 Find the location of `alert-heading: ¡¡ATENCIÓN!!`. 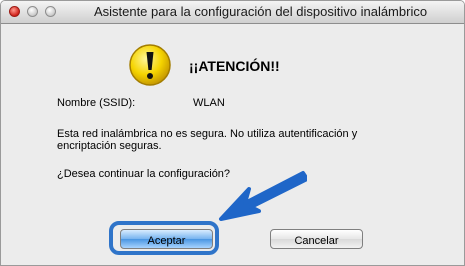

alert-heading: ¡¡ATENCIÓN!! is located at coordinates (234, 66).